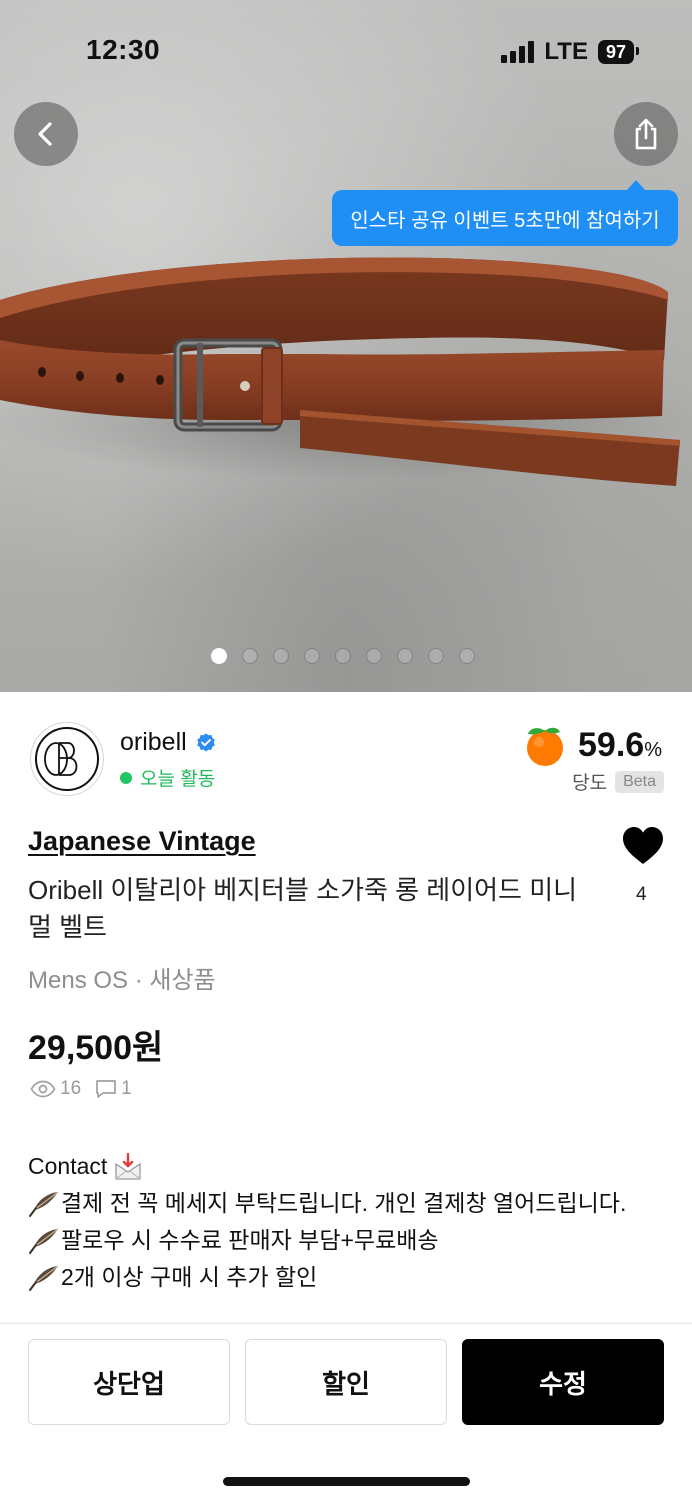 The height and width of the screenshot is (1500, 692). I want to click on seller-activity: 오늘 활동, so click(167, 777).